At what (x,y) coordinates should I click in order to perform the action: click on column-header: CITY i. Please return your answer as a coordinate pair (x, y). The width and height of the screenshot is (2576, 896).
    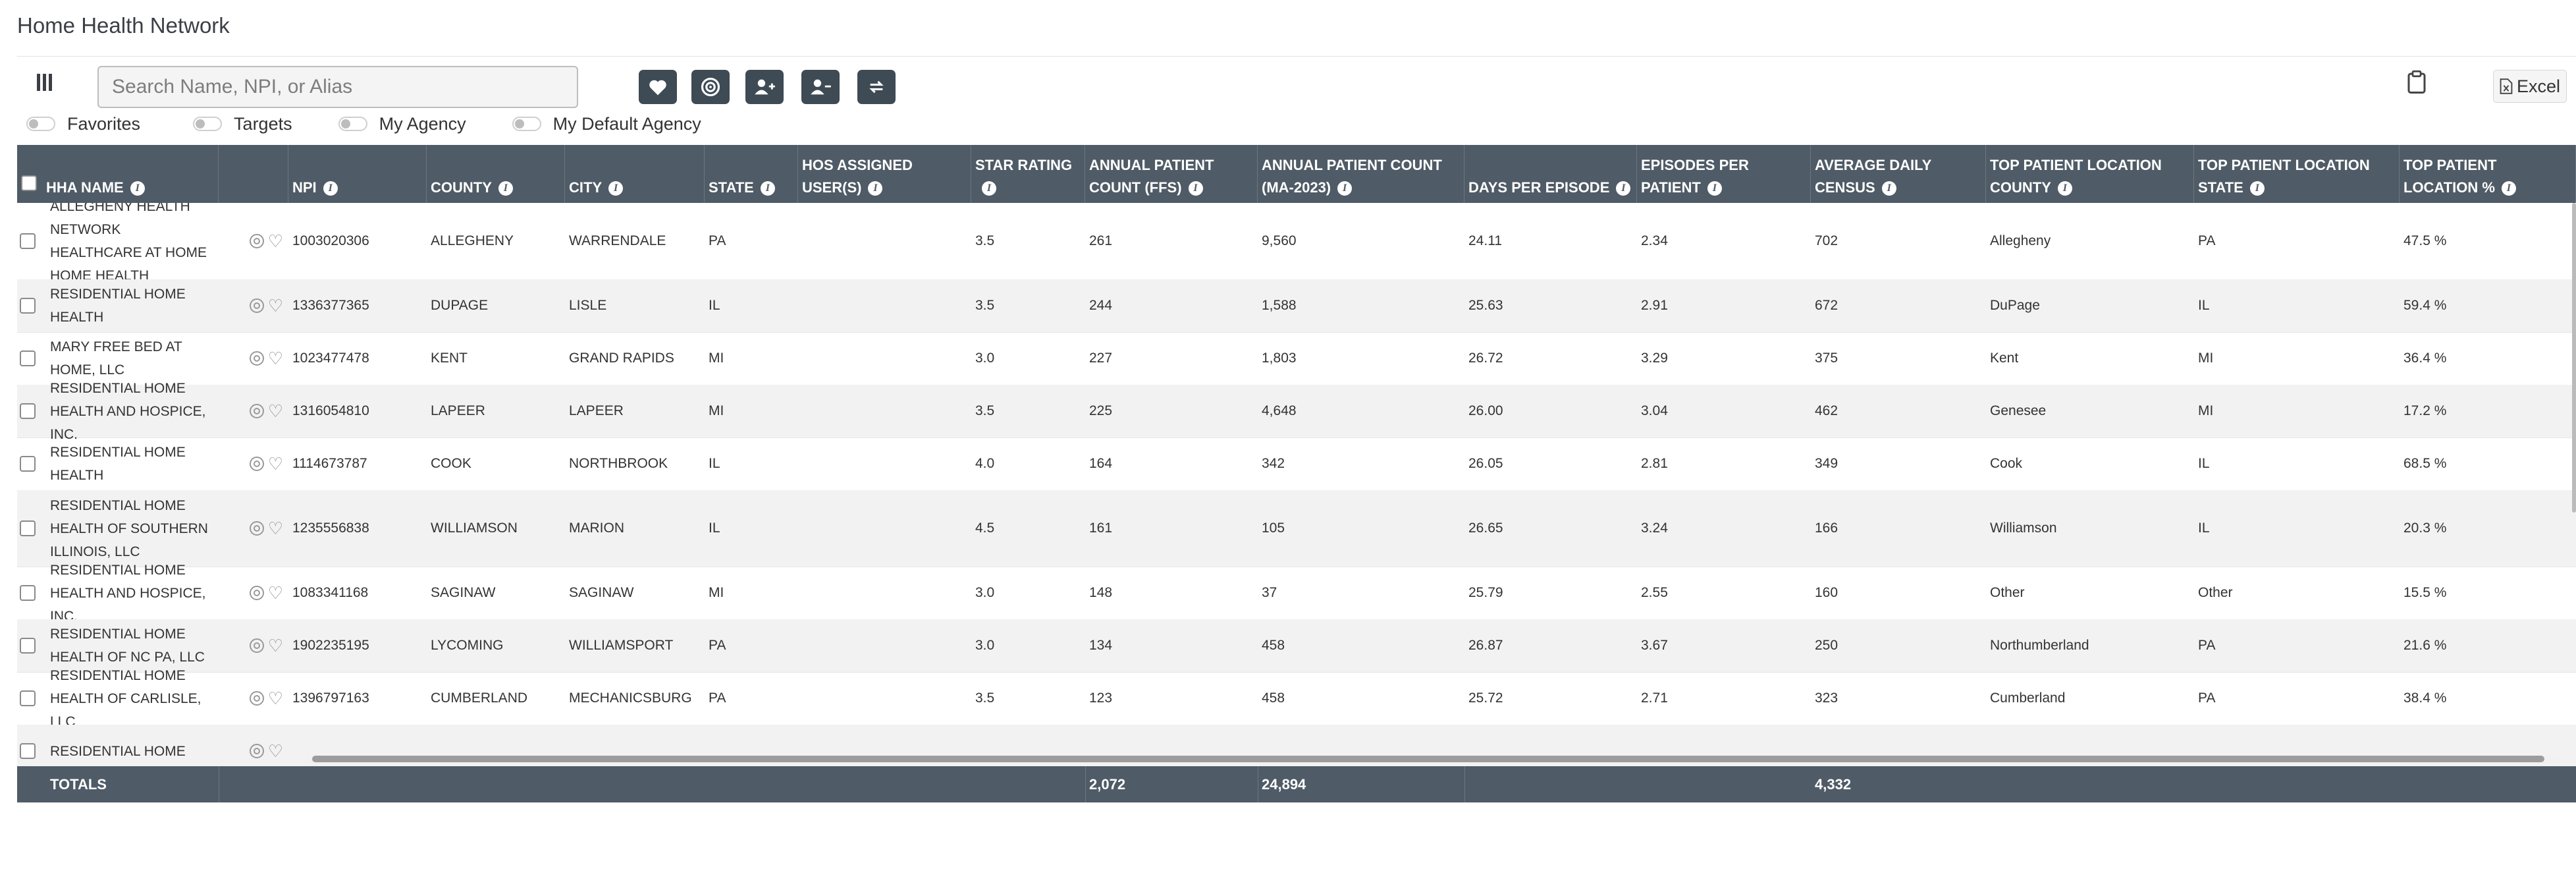
    Looking at the image, I should click on (635, 174).